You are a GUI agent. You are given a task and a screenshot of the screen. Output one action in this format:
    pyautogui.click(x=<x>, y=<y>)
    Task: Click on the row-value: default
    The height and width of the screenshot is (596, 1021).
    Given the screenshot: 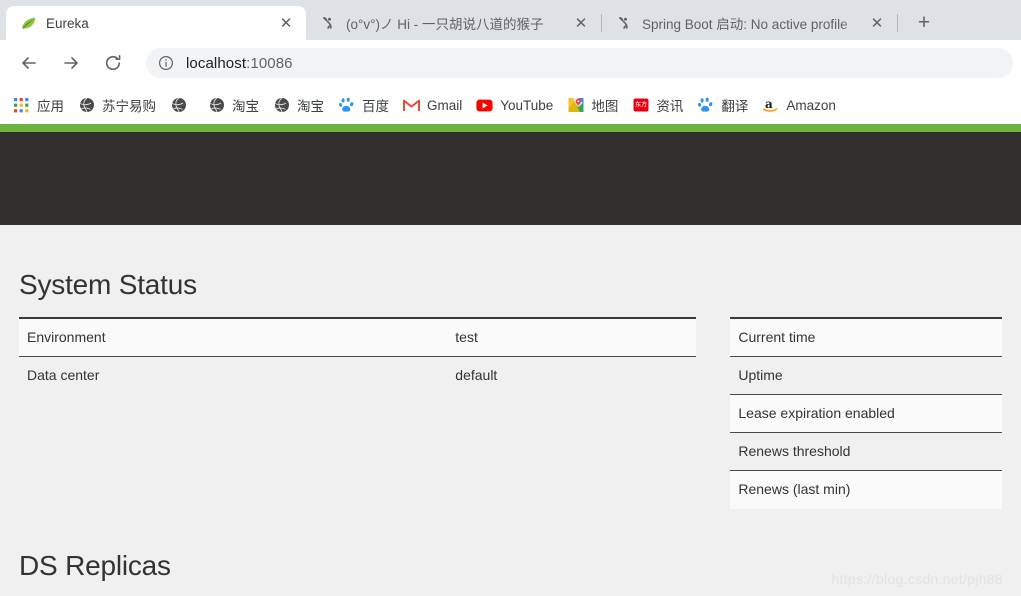 What is the action you would take?
    pyautogui.click(x=572, y=375)
    